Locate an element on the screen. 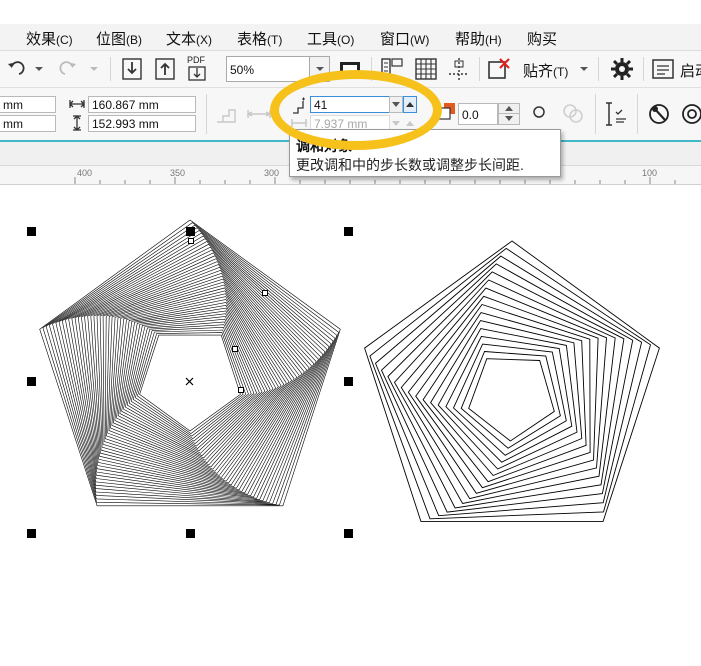  loop-blend-icon is located at coordinates (539, 112).